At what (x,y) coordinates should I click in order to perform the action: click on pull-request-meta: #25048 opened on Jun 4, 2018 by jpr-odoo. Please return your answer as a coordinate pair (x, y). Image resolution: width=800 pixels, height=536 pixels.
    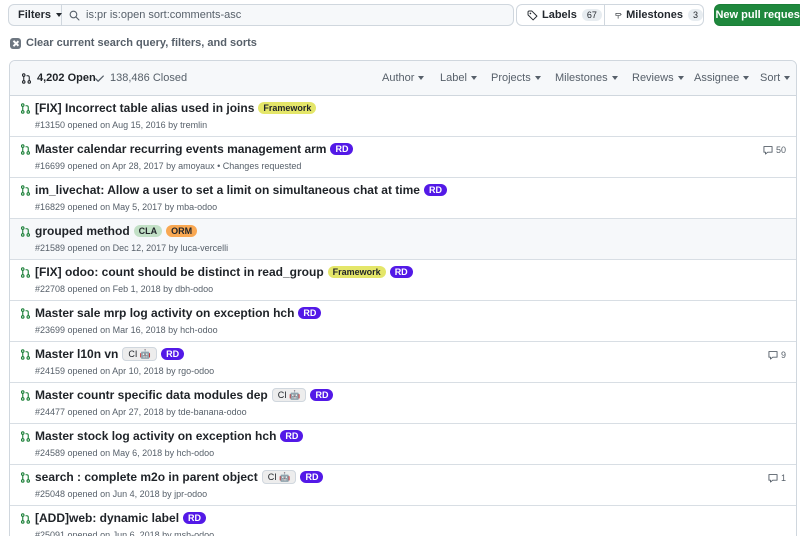
    Looking at the image, I should click on (121, 494).